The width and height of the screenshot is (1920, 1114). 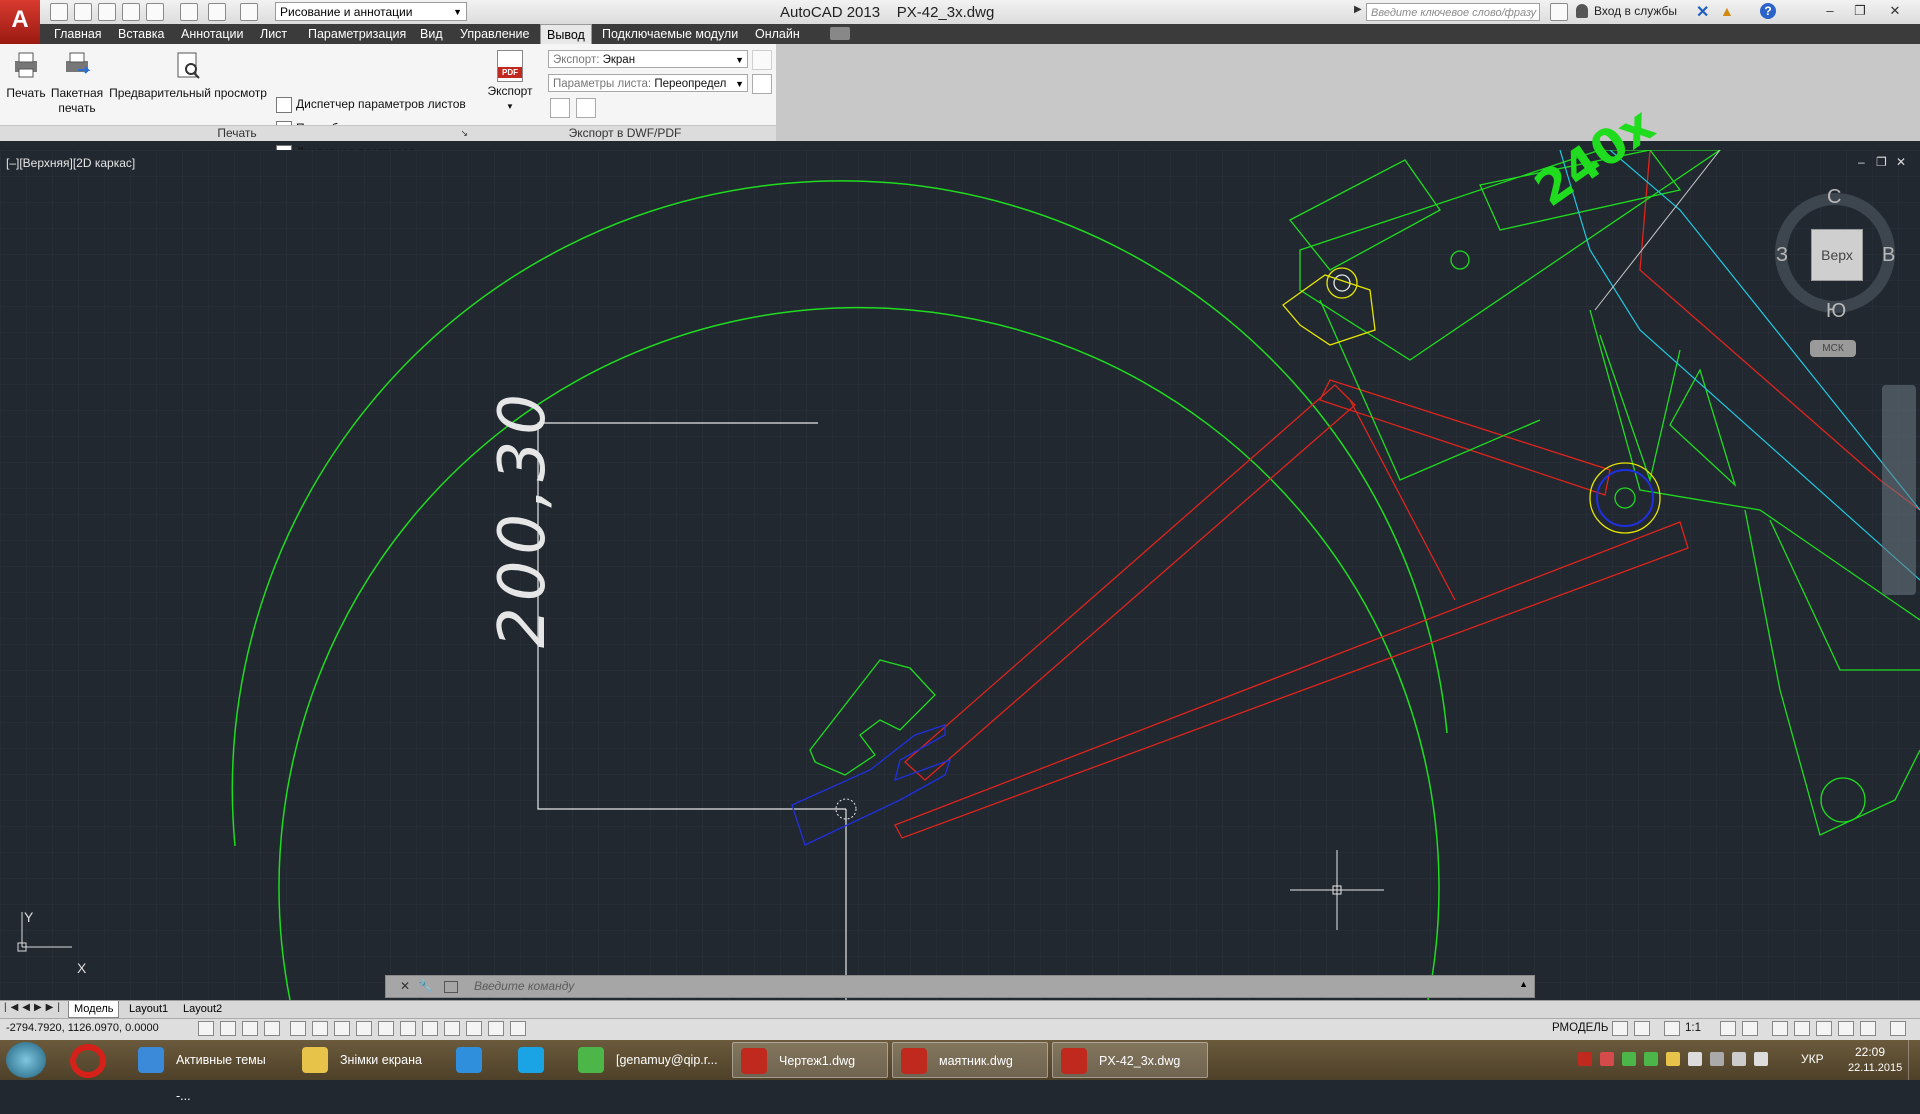 I want to click on annotation-scale: 1:1, so click(x=1693, y=1028).